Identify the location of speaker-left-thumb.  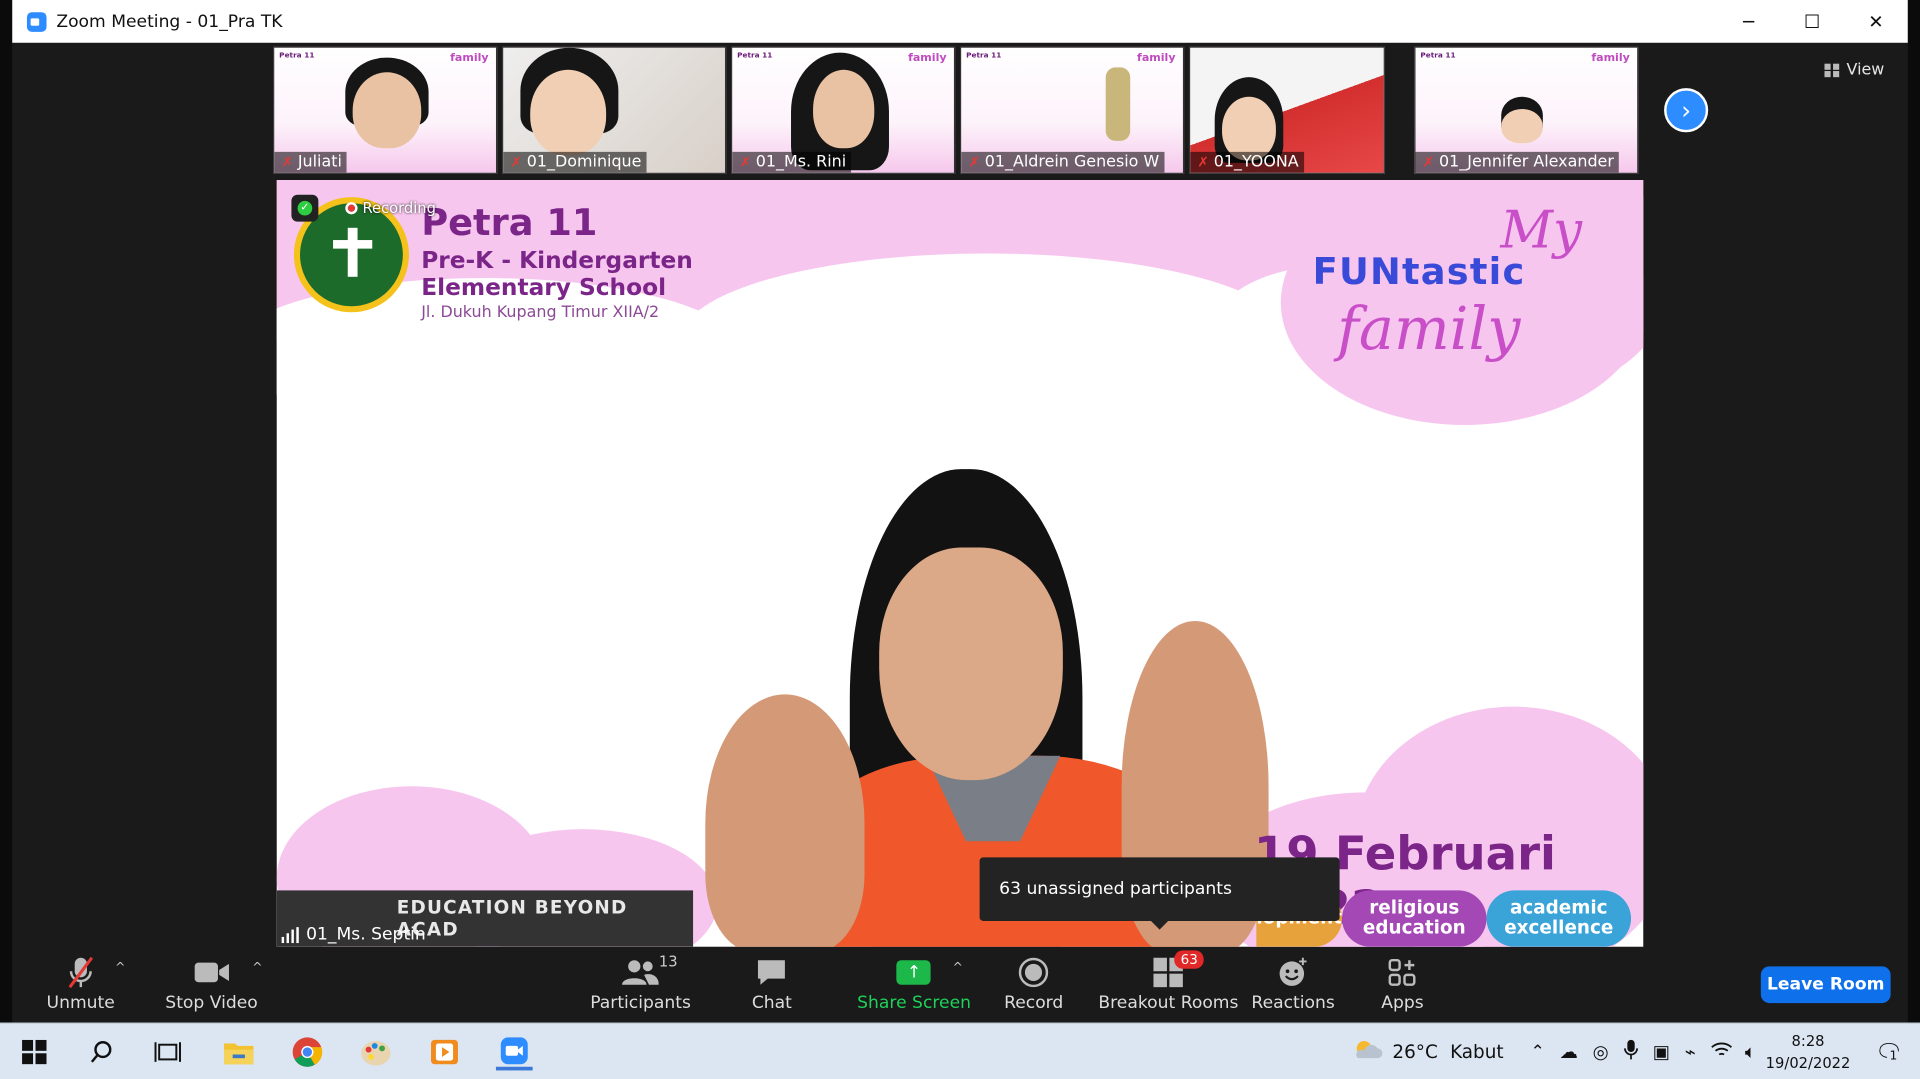
(785, 820).